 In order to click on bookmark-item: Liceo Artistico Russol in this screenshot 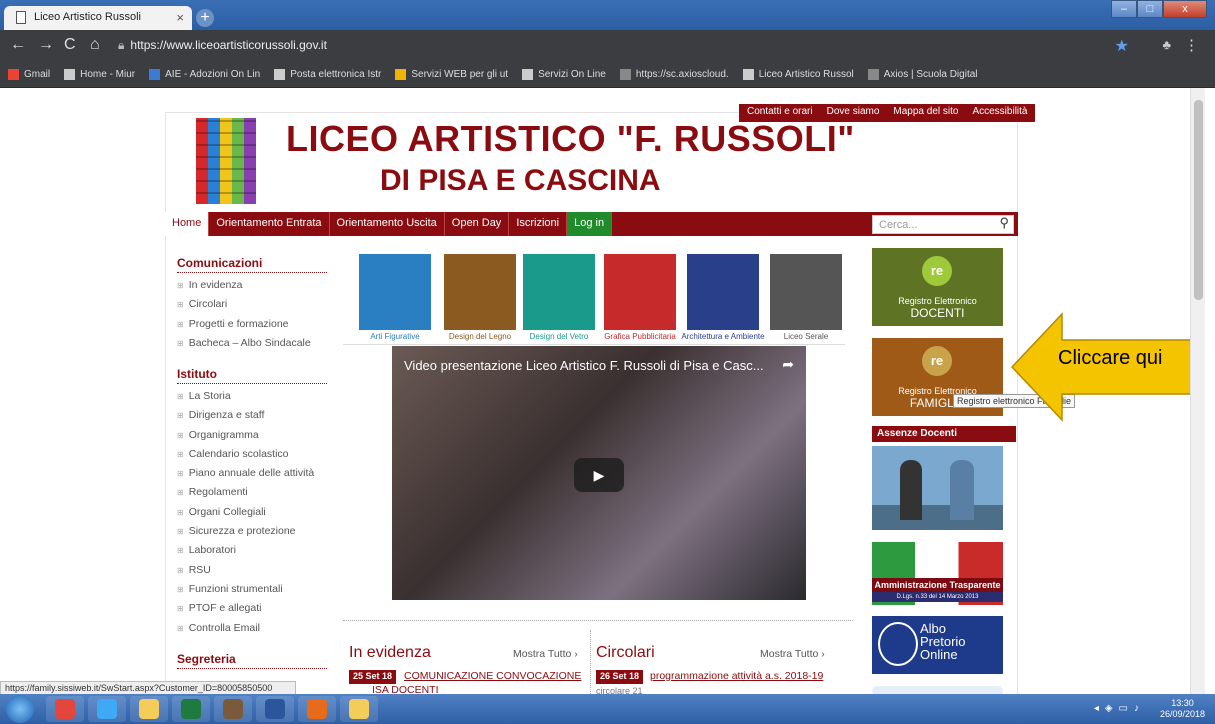, I will do `click(798, 74)`.